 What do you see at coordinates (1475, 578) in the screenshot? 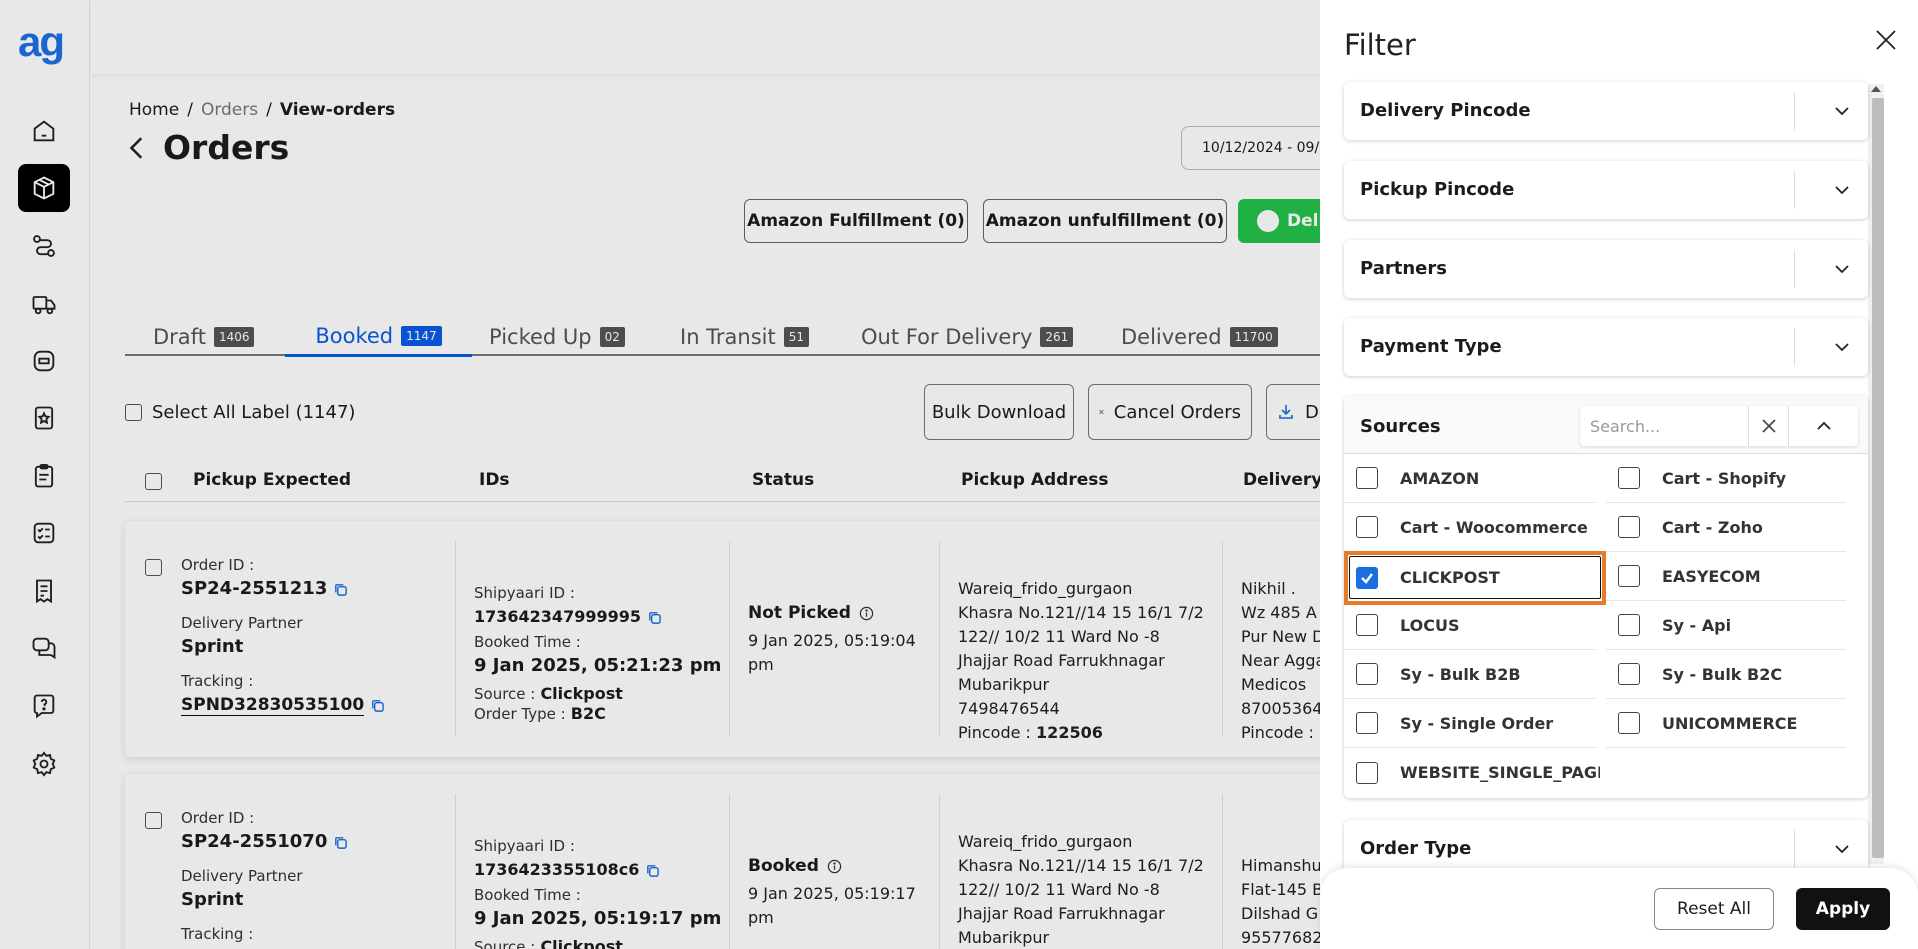
I see `source-option-clickpost: CLICKPOST` at bounding box center [1475, 578].